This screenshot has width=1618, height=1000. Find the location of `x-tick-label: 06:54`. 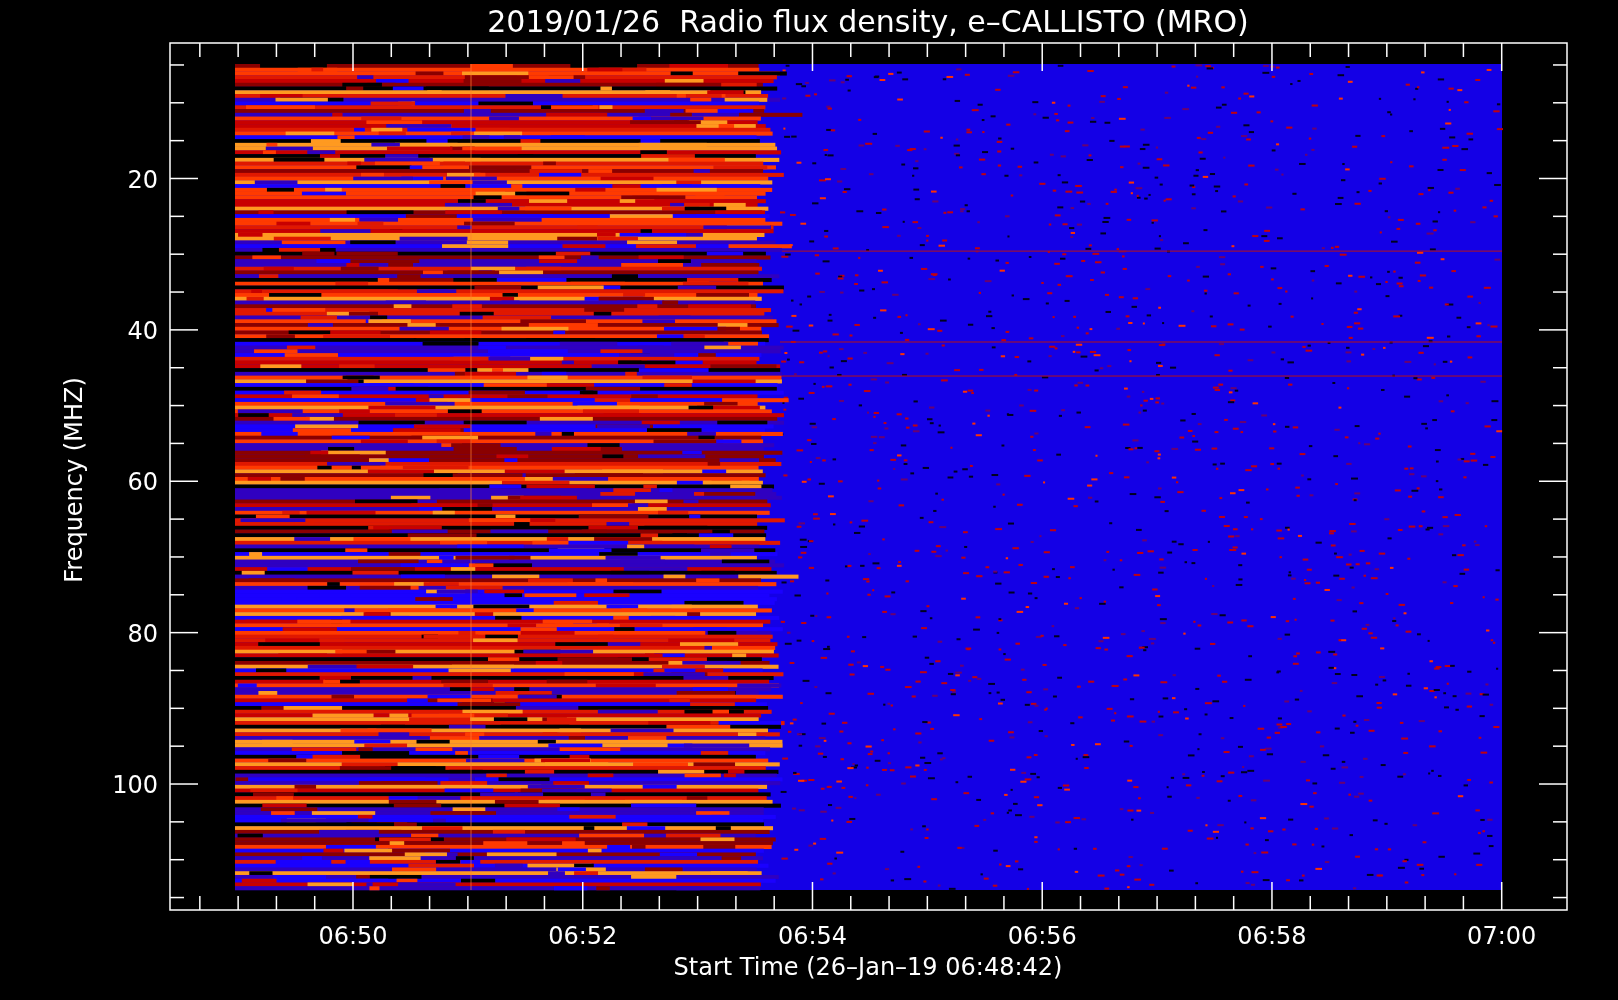

x-tick-label: 06:54 is located at coordinates (812, 936).